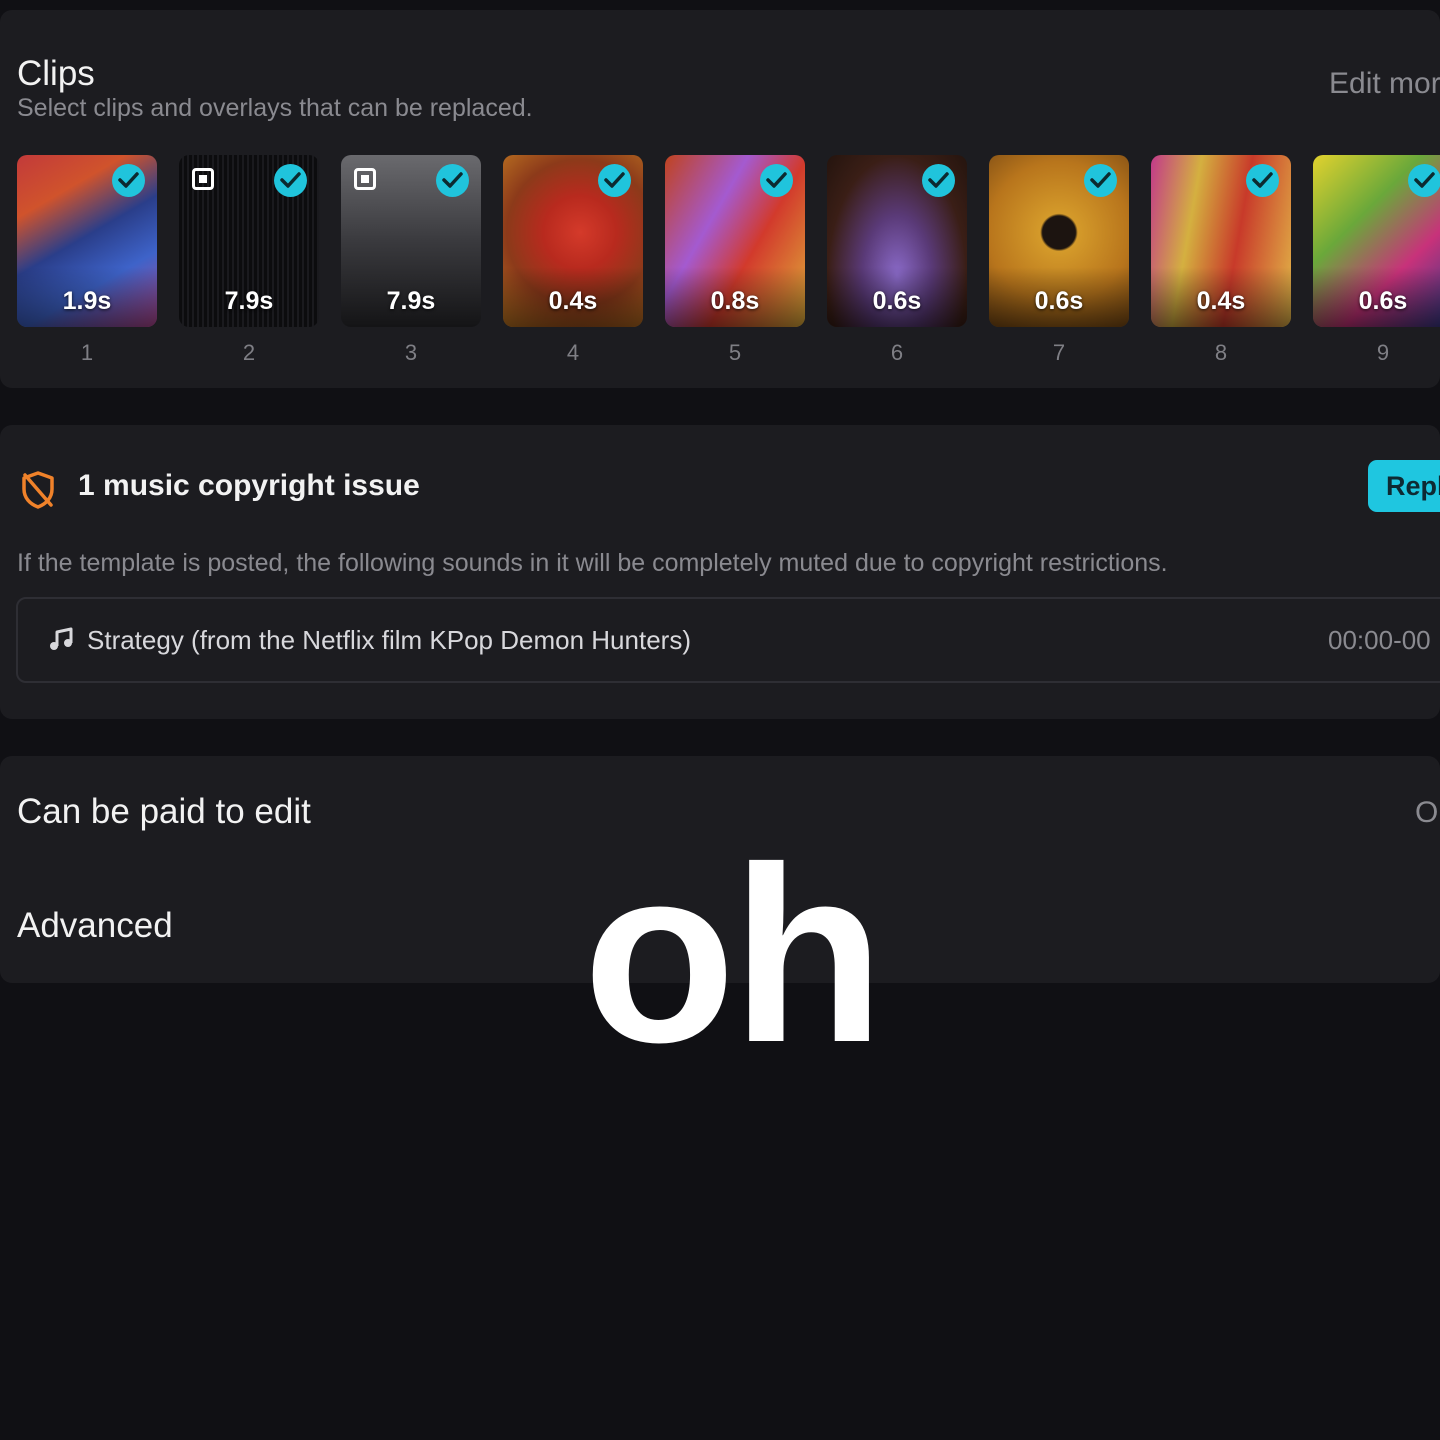 The image size is (1440, 1440). I want to click on music-note-icon, so click(61, 642).